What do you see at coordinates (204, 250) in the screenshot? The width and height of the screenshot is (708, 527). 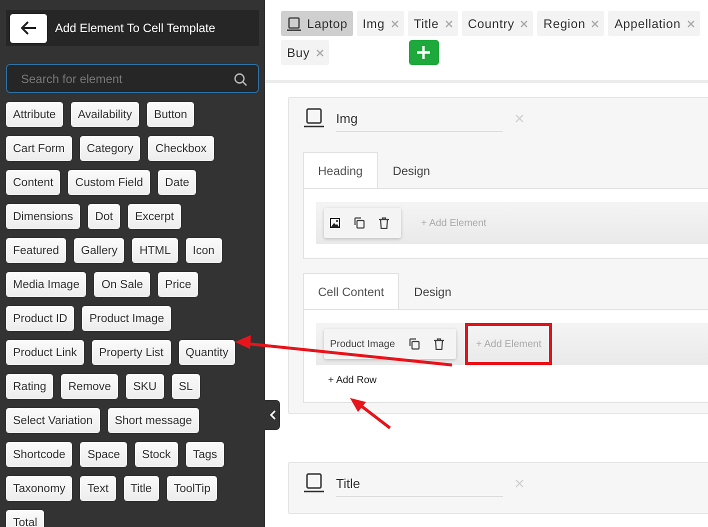 I see `element-button: Icon` at bounding box center [204, 250].